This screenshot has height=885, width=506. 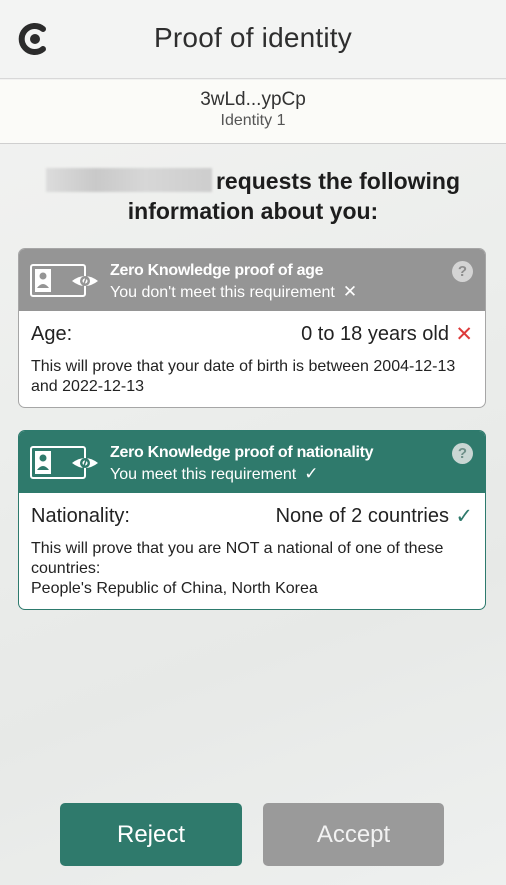 What do you see at coordinates (52, 334) in the screenshot?
I see `age-label: Age:` at bounding box center [52, 334].